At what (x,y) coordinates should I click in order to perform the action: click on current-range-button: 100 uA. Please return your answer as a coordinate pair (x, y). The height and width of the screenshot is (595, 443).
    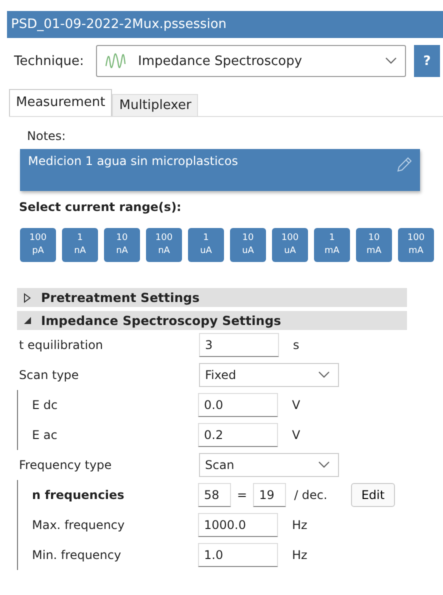
    Looking at the image, I should click on (290, 245).